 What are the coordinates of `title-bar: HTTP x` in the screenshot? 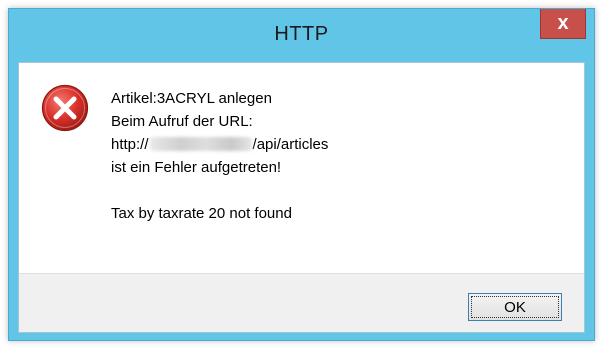 It's located at (301, 35).